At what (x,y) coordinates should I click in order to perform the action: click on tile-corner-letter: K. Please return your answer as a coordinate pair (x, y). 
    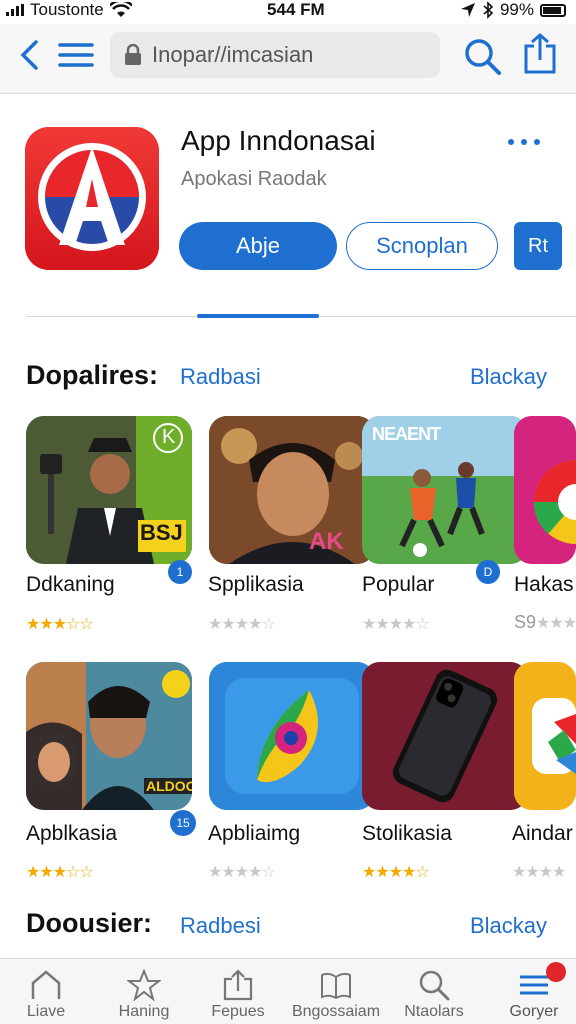
    Looking at the image, I should click on (169, 437).